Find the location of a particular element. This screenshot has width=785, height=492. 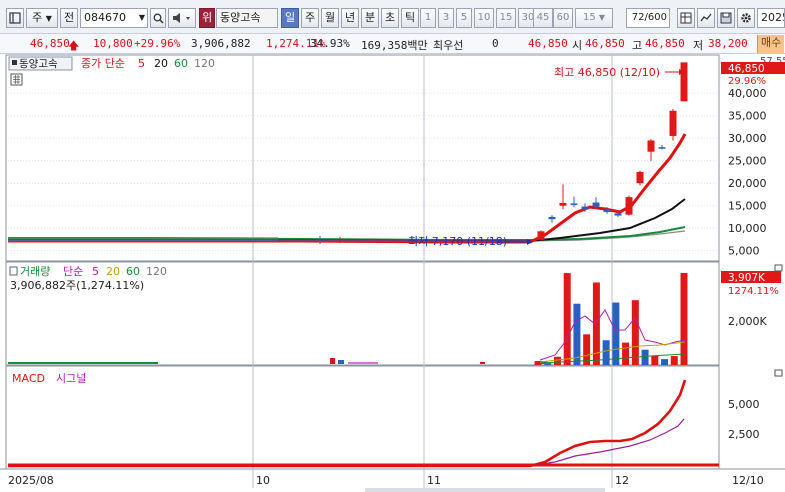

data-table-icon is located at coordinates (686, 18).